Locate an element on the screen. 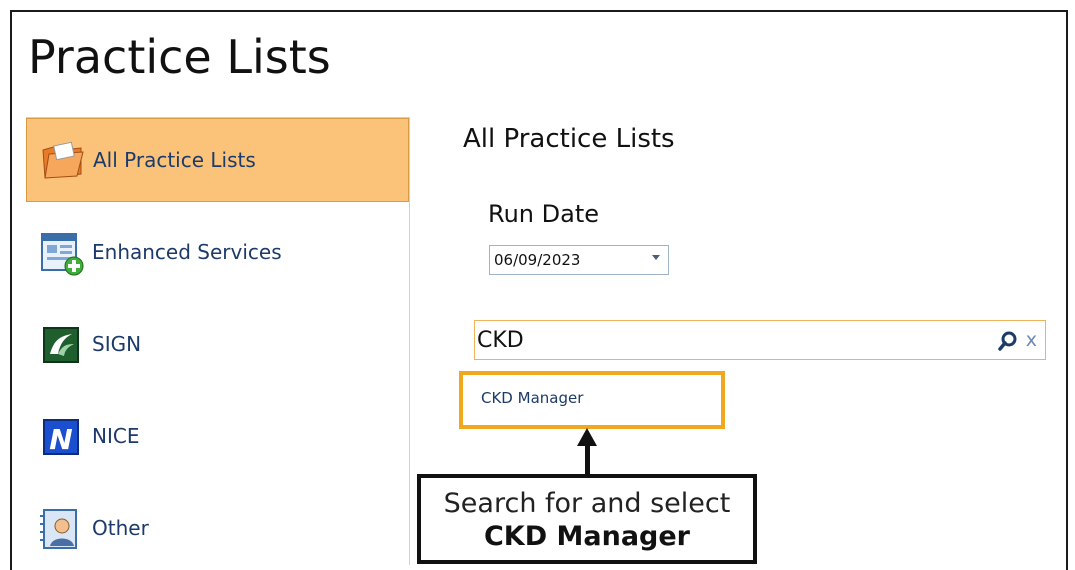 This screenshot has width=1075, height=570. arrow-stem is located at coordinates (587, 460).